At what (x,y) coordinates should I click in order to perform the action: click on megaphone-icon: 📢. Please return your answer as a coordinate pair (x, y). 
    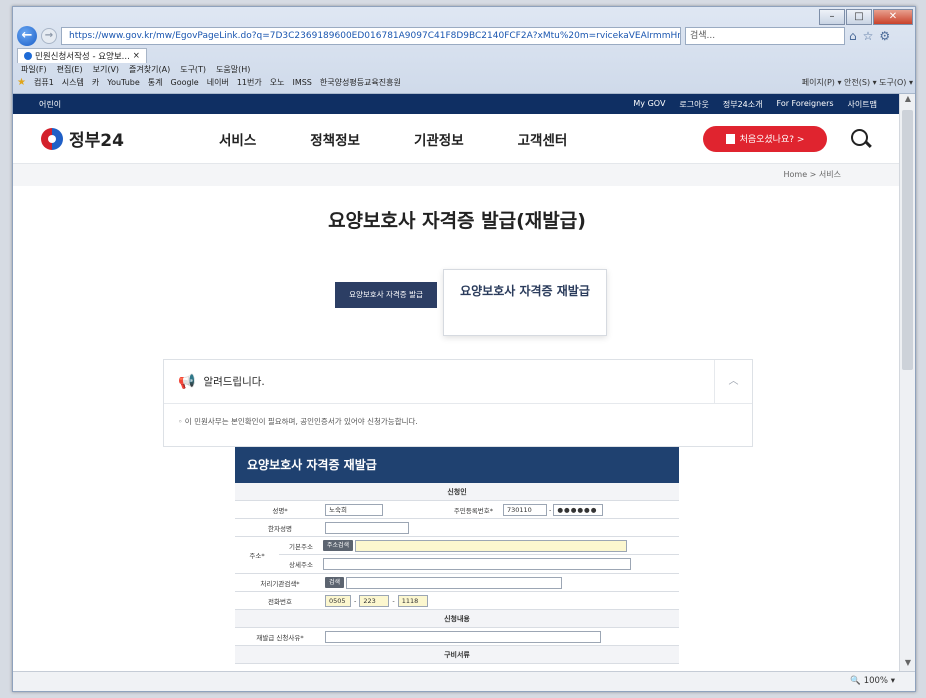
    Looking at the image, I should click on (187, 381).